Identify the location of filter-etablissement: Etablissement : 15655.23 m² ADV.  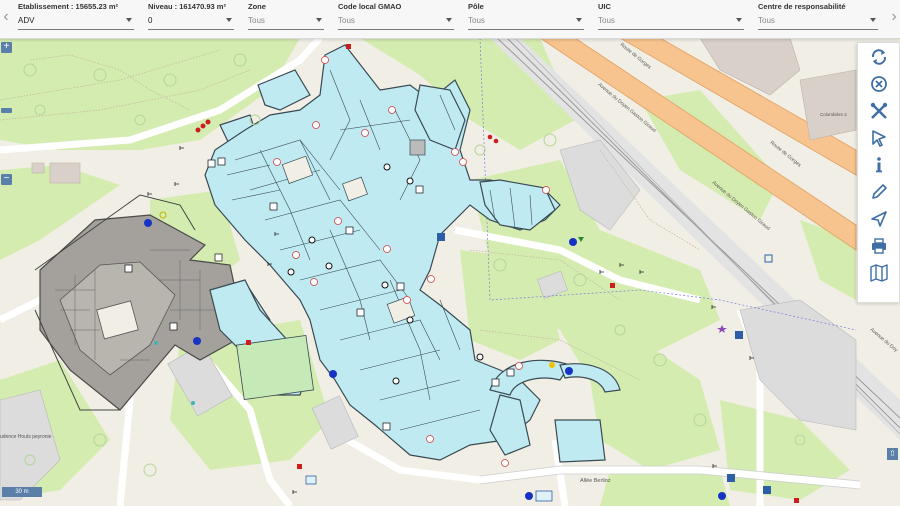
(76, 18).